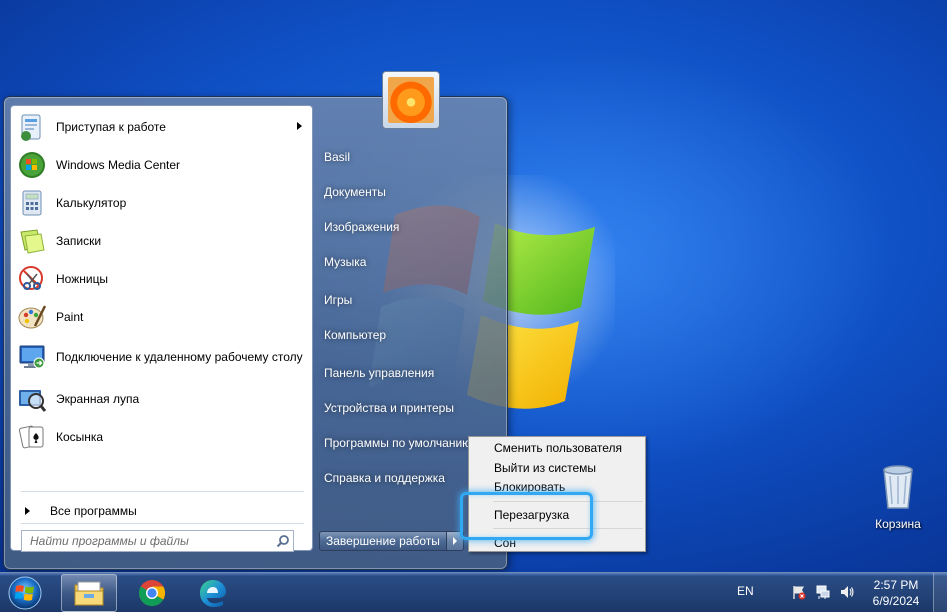 The width and height of the screenshot is (947, 612). I want to click on chrome-icon, so click(152, 593).